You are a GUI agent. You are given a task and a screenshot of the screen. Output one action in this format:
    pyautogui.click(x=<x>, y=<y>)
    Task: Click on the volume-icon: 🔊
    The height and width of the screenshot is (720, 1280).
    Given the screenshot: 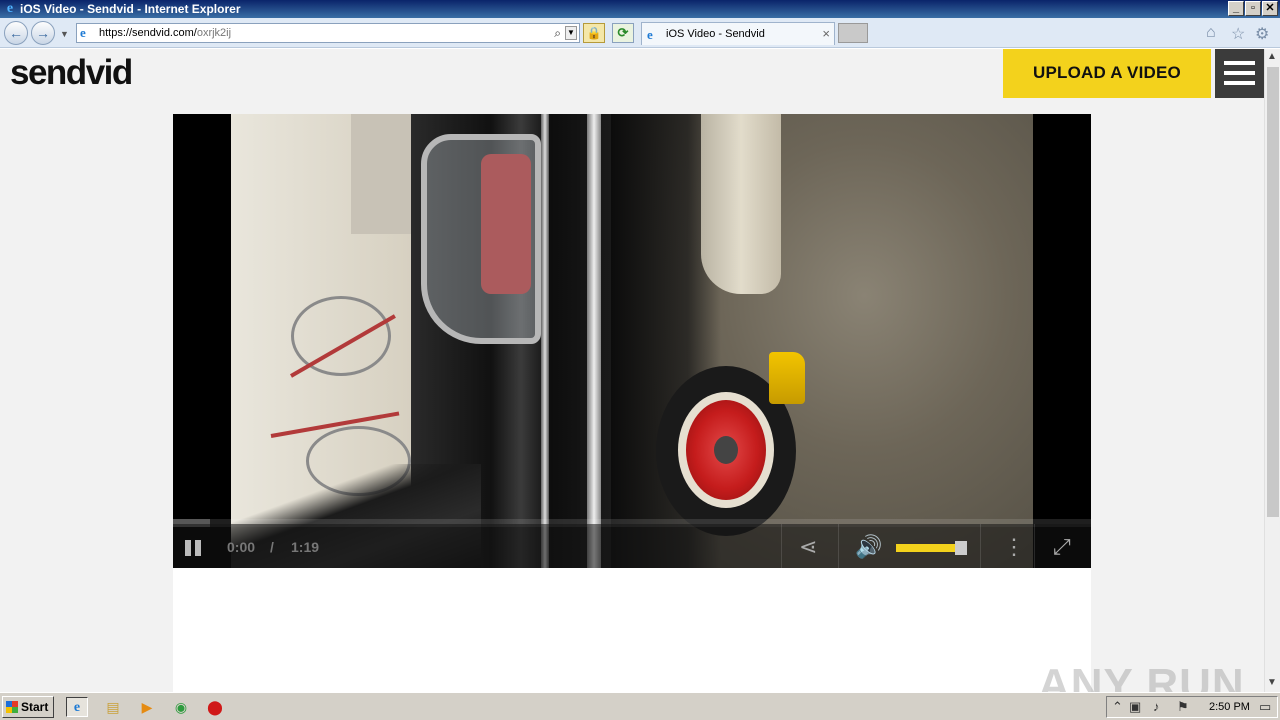 What is the action you would take?
    pyautogui.click(x=868, y=547)
    